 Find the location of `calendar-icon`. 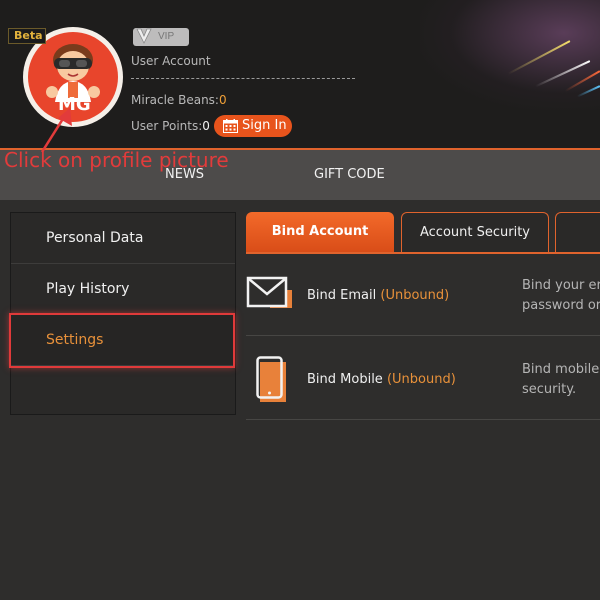

calendar-icon is located at coordinates (230, 126).